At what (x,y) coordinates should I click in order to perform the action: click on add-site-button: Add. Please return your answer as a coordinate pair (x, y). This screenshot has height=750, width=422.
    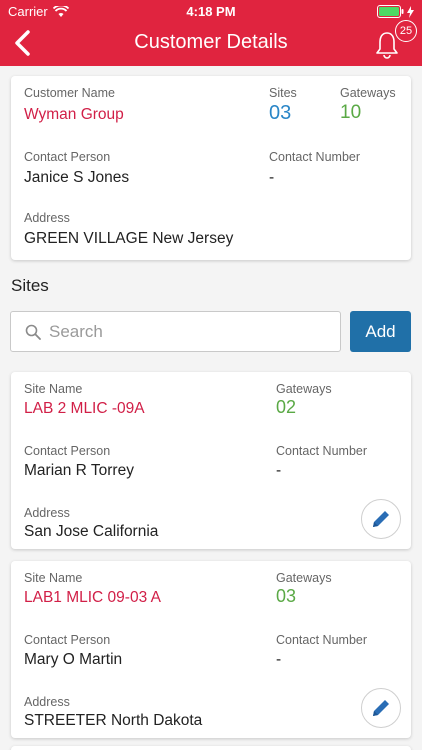
    Looking at the image, I should click on (380, 331).